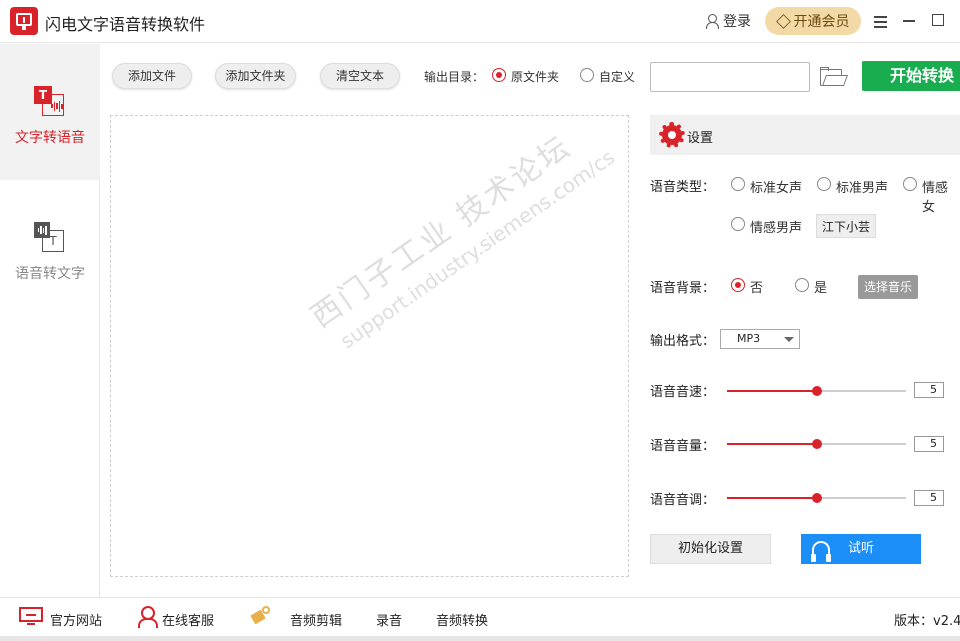 The image size is (960, 641). Describe the element at coordinates (683, 392) in the screenshot. I see `speed-label: 语音音速：` at that location.